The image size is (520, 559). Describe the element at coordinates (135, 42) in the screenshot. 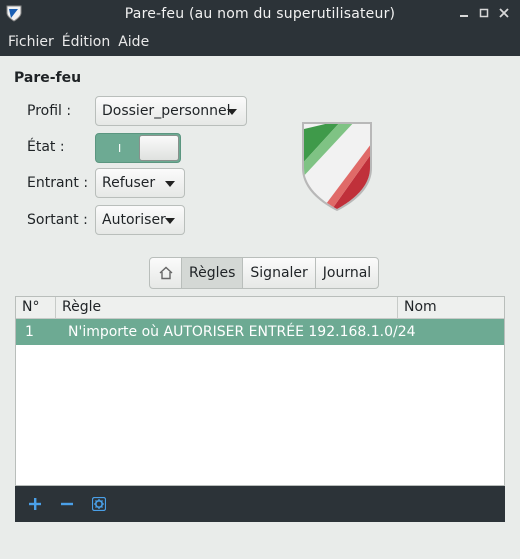

I see `menu-aide: Aide` at that location.